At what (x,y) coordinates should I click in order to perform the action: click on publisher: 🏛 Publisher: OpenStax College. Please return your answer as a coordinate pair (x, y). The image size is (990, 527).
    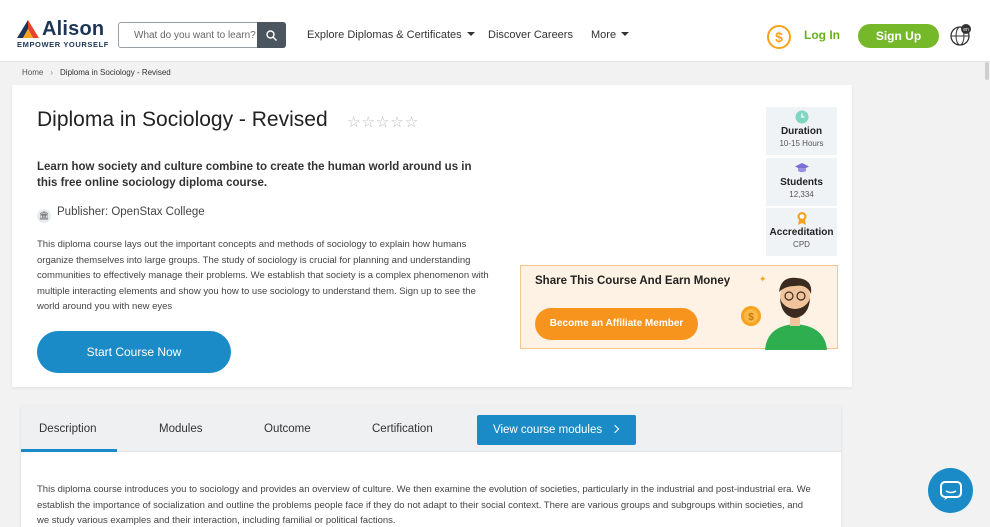
    Looking at the image, I should click on (121, 214).